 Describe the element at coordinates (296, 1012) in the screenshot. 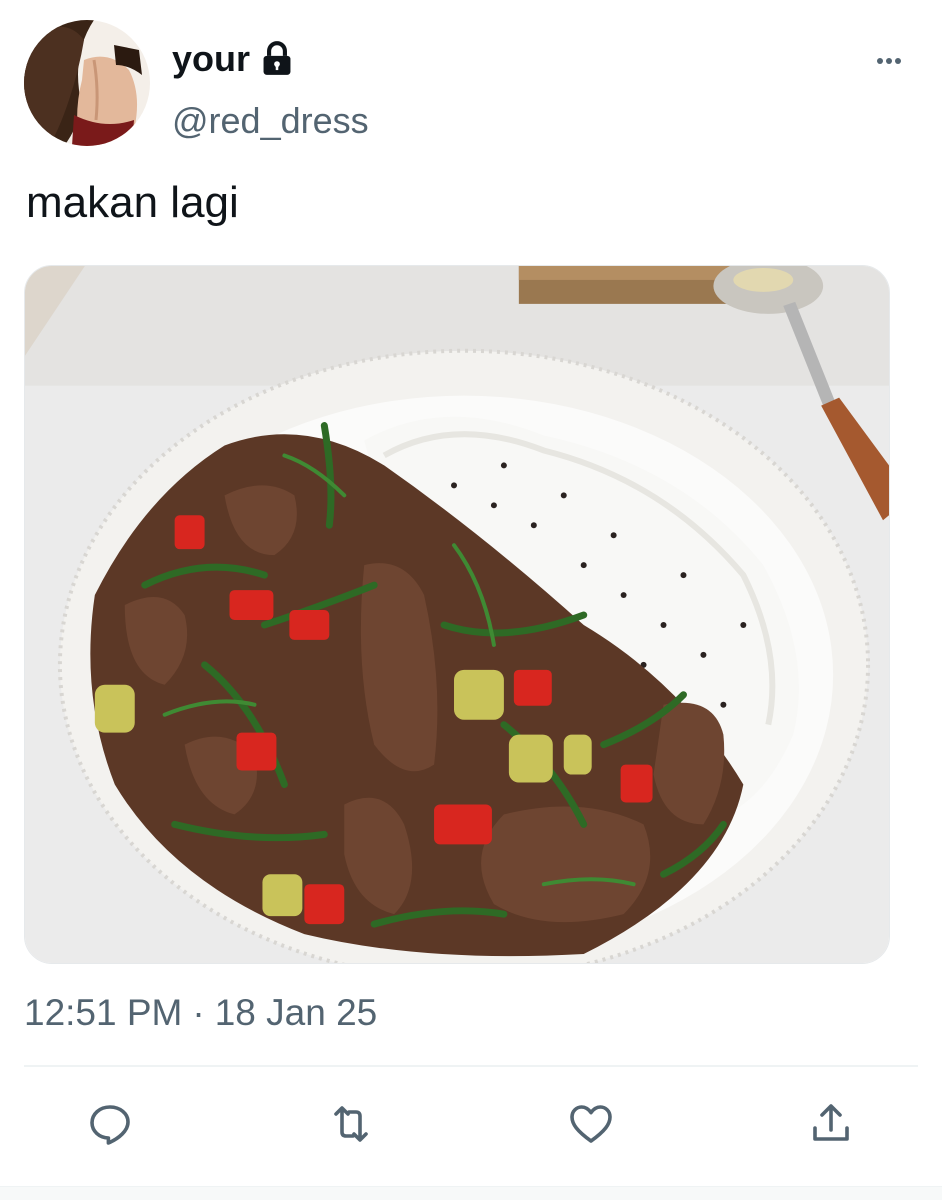

I see `tweet-date: 18 Jan 25` at that location.